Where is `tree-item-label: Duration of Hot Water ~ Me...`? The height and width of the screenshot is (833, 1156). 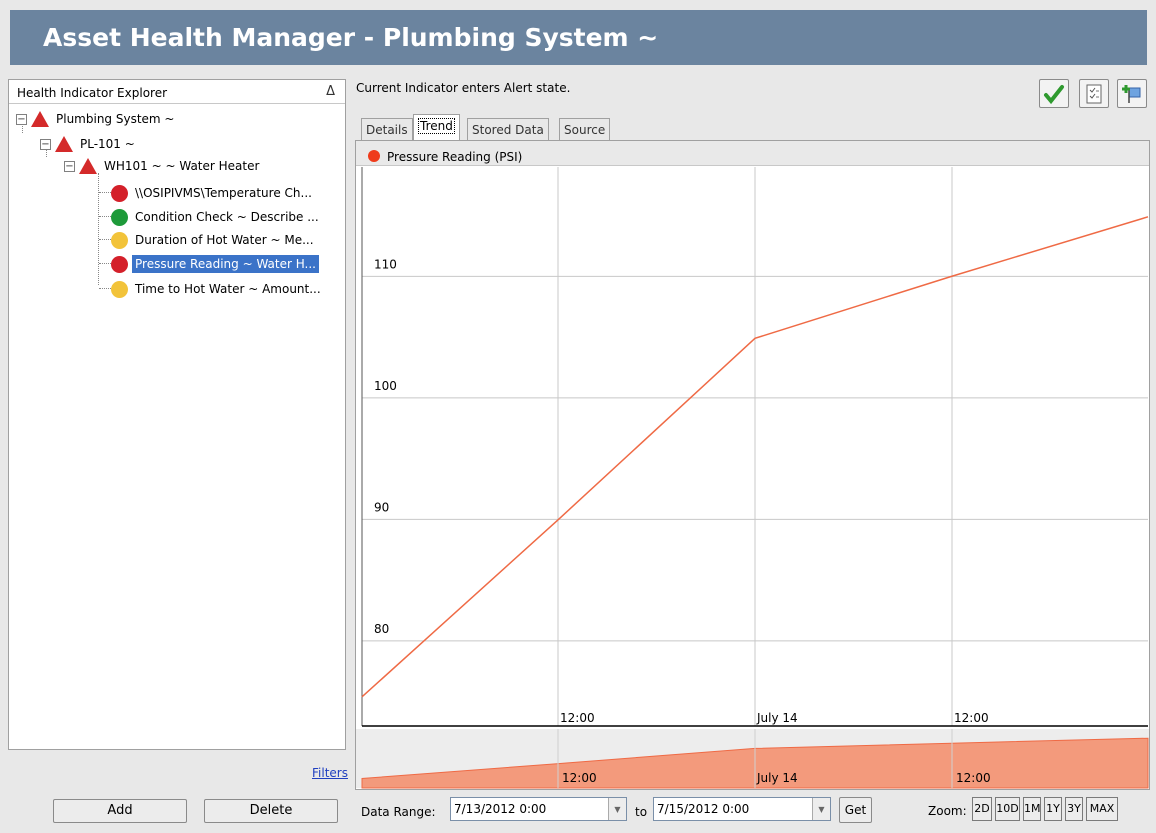 tree-item-label: Duration of Hot Water ~ Me... is located at coordinates (224, 240).